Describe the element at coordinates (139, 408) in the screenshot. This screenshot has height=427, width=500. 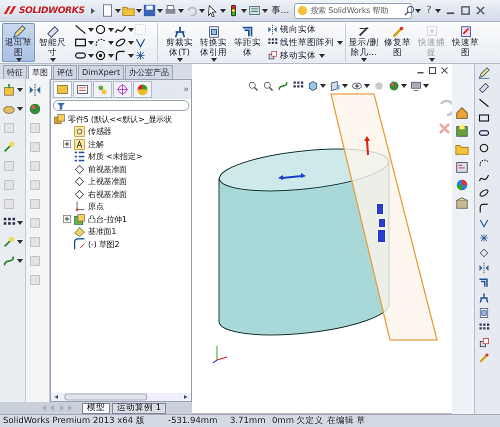
I see `model-tab: 运动算例 1` at that location.